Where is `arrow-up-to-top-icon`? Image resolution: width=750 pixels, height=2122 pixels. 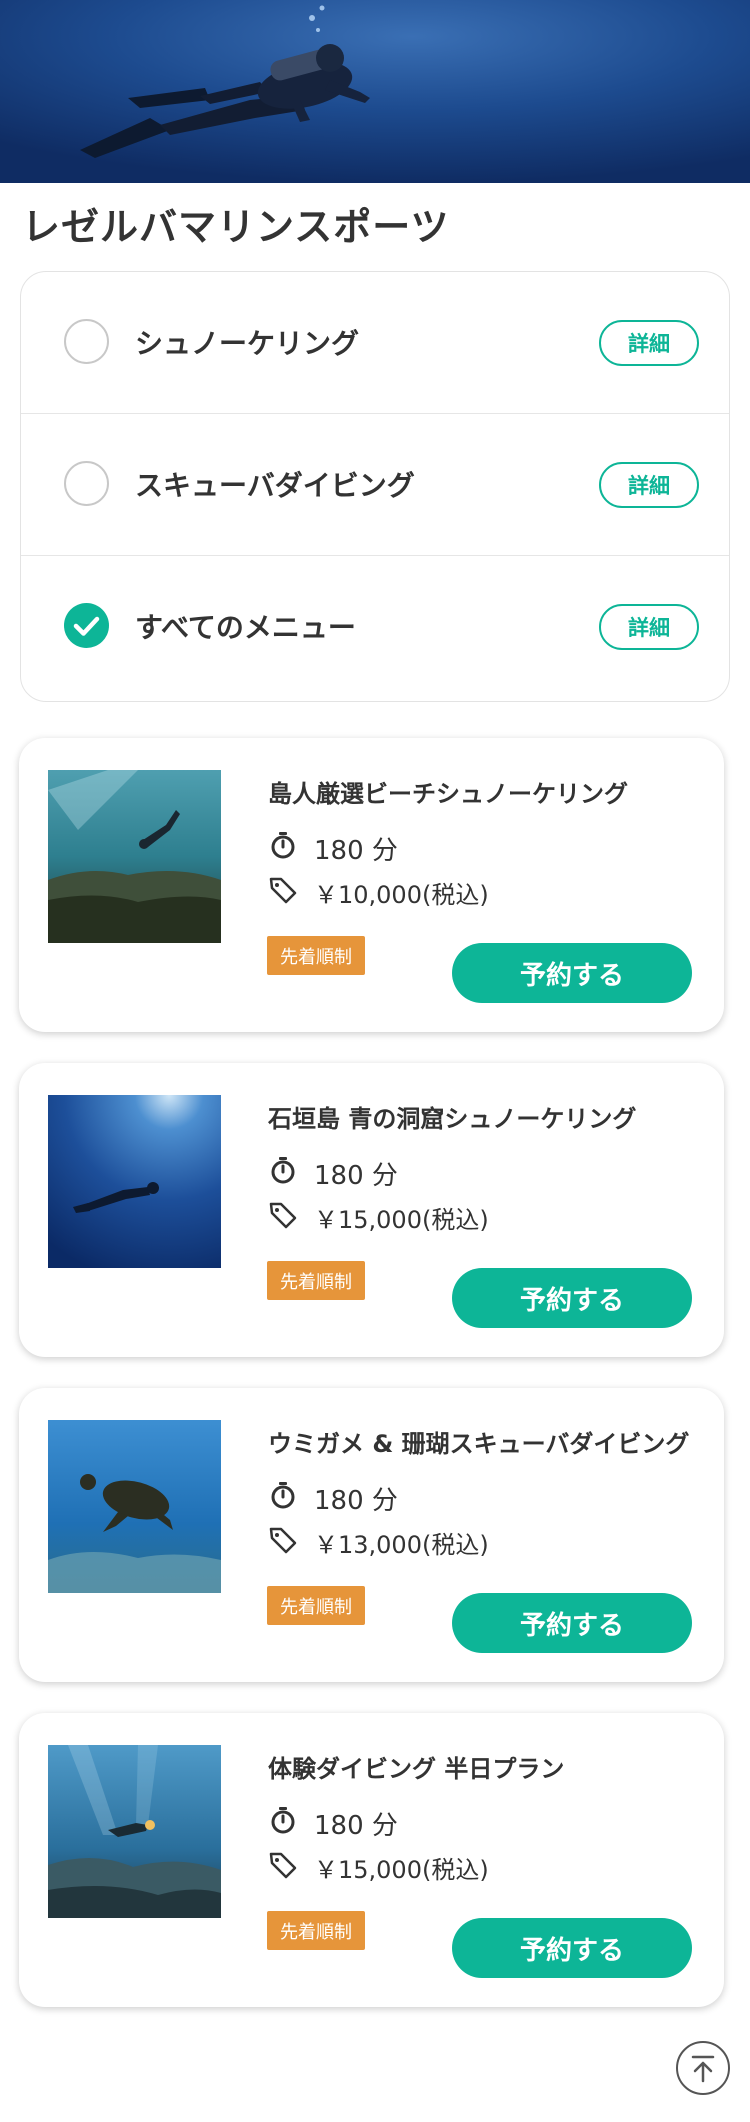
arrow-up-to-top-icon is located at coordinates (703, 2069).